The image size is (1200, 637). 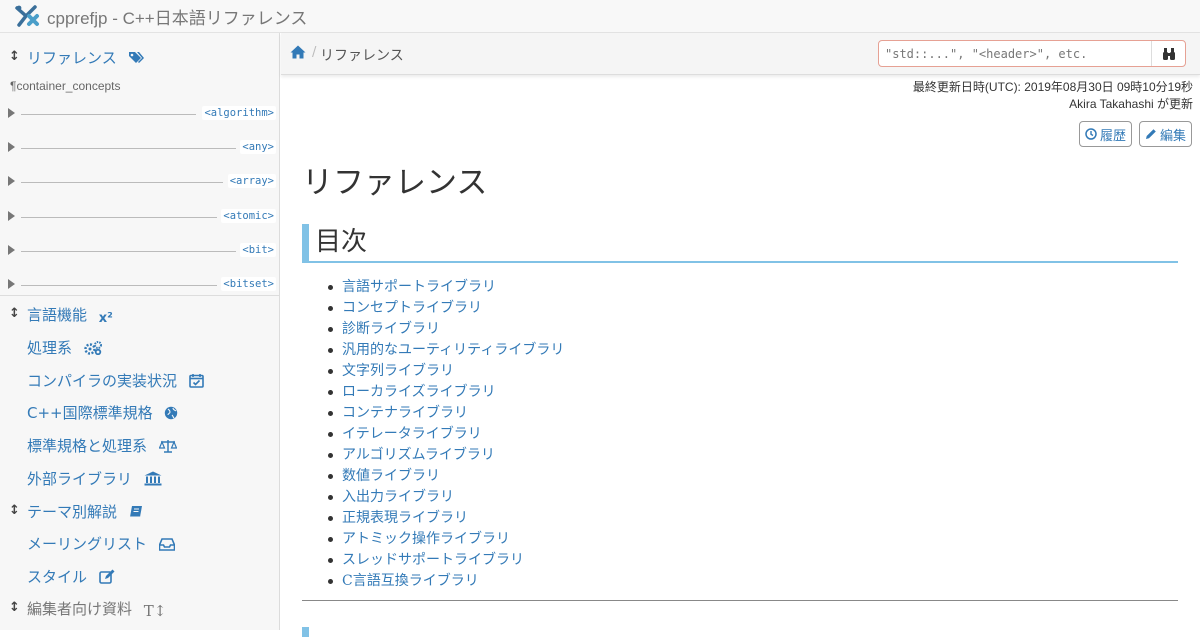 I want to click on page-title: リファレンス, so click(x=395, y=183).